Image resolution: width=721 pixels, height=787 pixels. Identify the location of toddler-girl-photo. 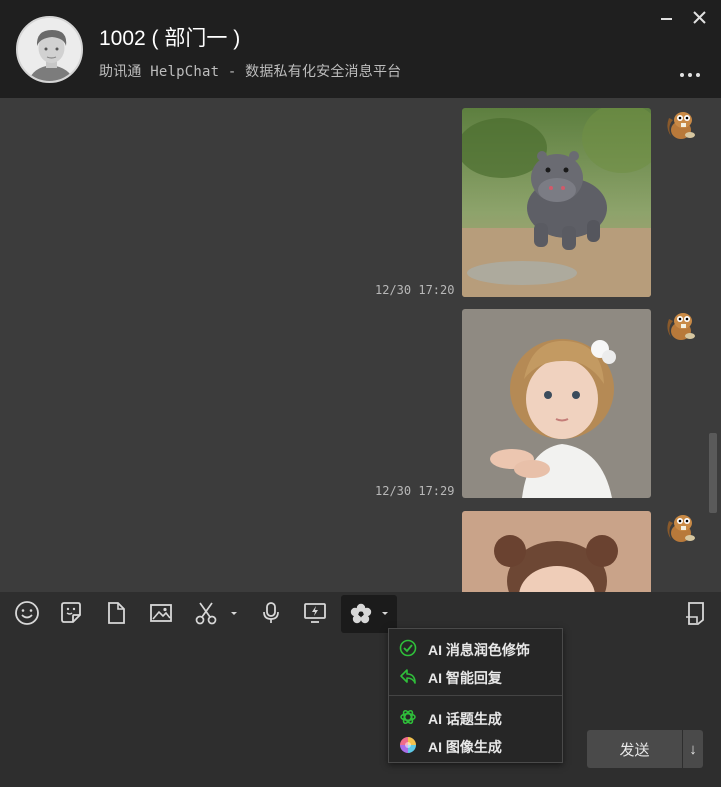
(556, 403).